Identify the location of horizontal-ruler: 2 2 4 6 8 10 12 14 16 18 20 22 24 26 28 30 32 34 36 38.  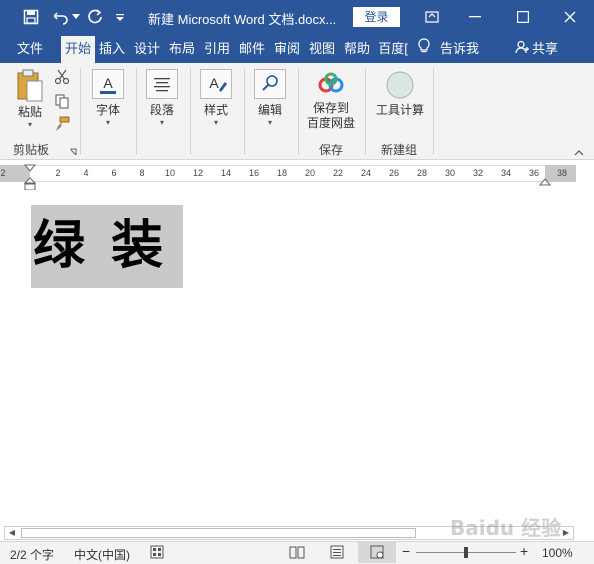
(297, 175).